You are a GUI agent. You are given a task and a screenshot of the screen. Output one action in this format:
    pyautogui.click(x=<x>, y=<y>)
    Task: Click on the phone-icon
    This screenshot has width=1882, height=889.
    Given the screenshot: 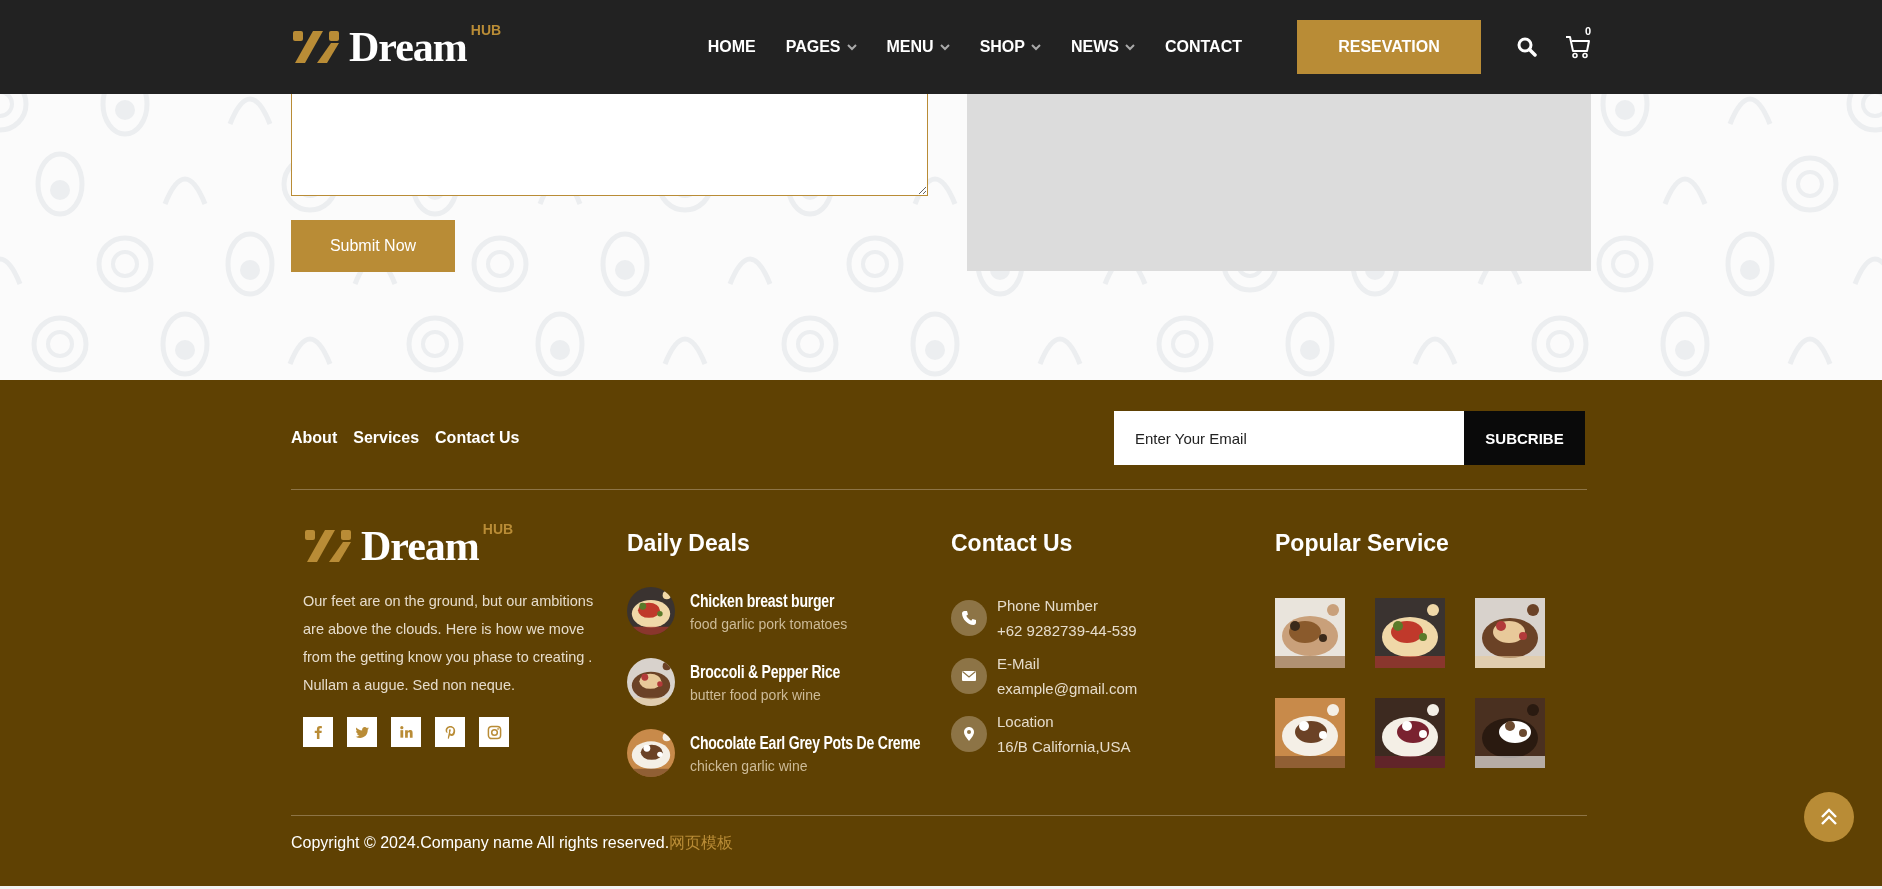 What is the action you would take?
    pyautogui.click(x=969, y=618)
    